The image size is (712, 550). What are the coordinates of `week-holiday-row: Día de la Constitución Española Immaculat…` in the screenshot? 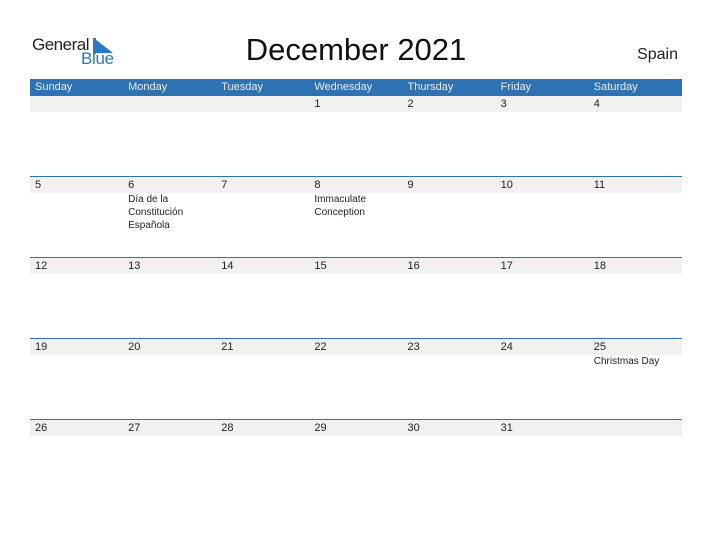 It's located at (356, 212).